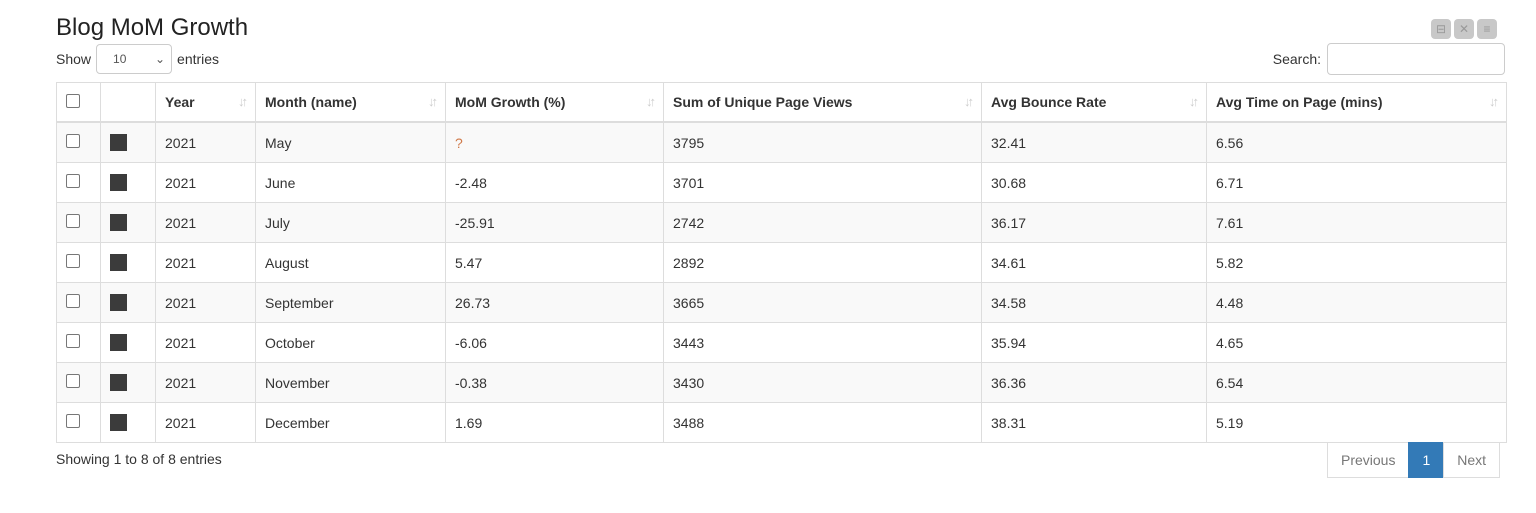  Describe the element at coordinates (822, 342) in the screenshot. I see `table-cell: 3443` at that location.